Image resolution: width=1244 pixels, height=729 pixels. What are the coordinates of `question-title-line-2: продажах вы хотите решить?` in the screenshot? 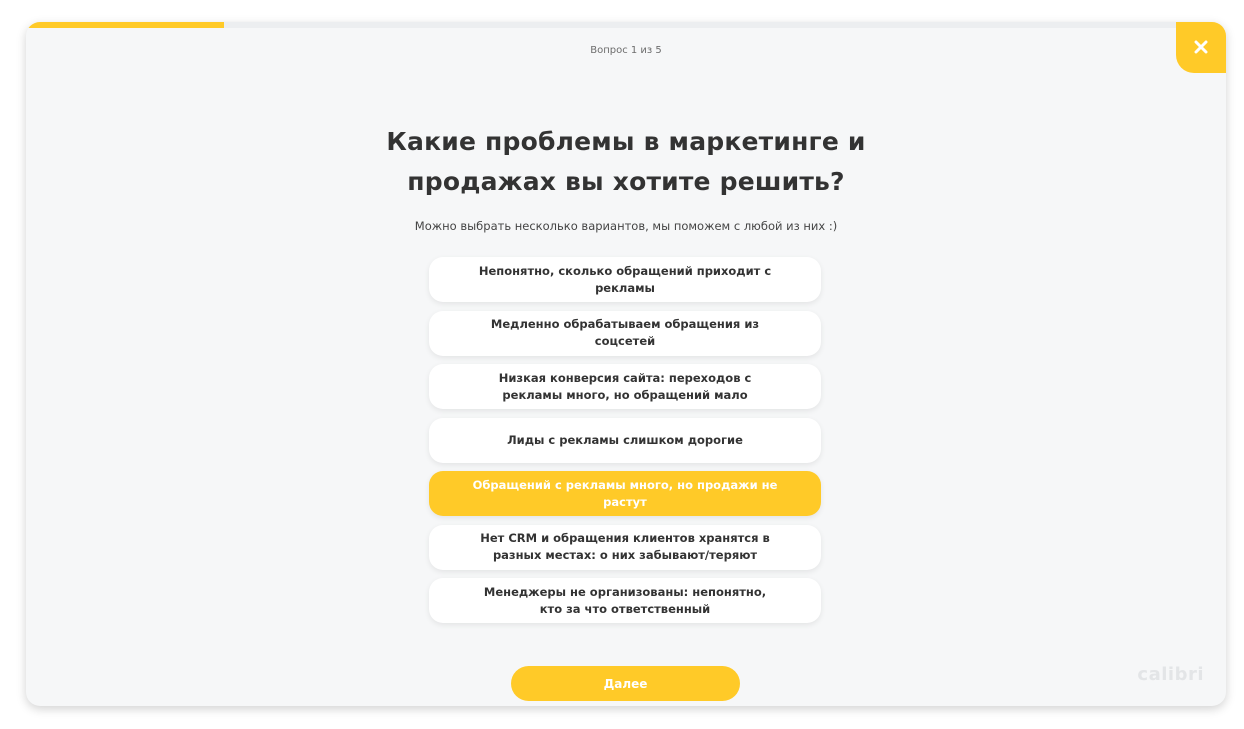 It's located at (626, 181).